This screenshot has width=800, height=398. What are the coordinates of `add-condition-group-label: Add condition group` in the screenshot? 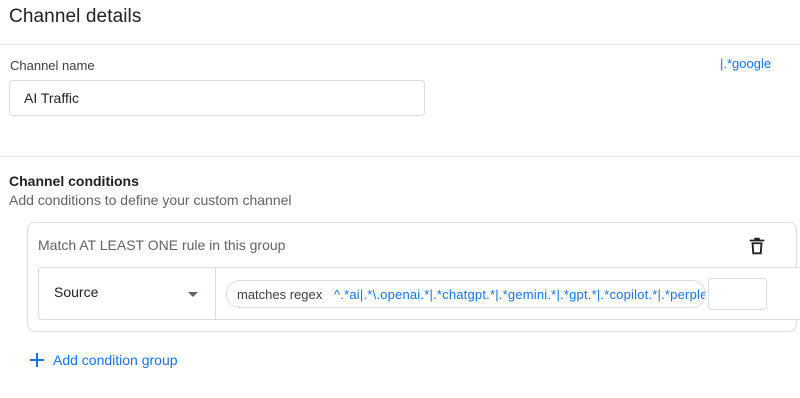 It's located at (115, 360).